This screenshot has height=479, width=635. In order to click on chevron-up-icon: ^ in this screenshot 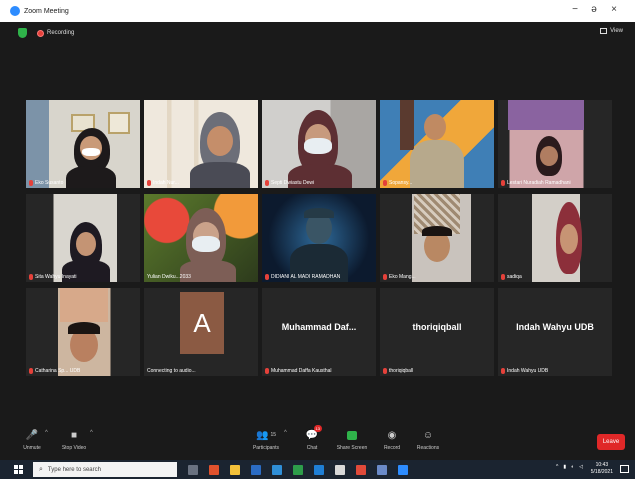, I will do `click(557, 467)`.